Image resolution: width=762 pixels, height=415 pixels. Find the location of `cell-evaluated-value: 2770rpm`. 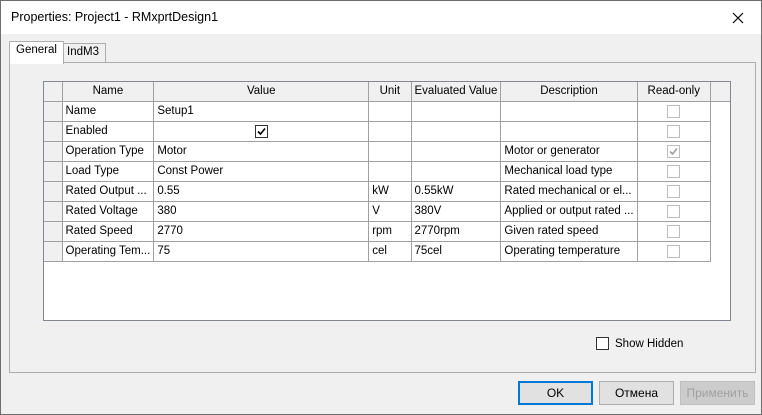

cell-evaluated-value: 2770rpm is located at coordinates (456, 231).